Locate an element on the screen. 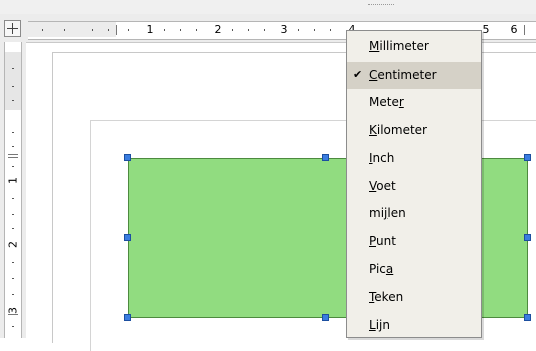  selection-handle-top-left is located at coordinates (127, 157).